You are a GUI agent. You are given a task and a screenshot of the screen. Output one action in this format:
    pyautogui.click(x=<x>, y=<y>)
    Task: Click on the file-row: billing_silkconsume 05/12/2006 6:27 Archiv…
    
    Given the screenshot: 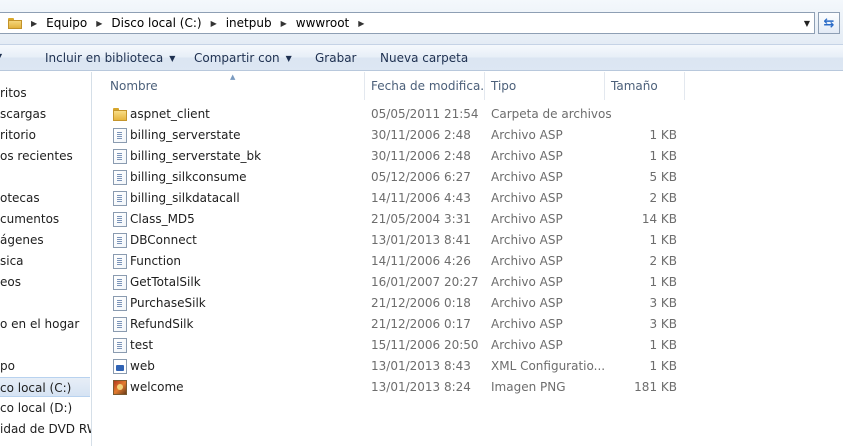 What is the action you would take?
    pyautogui.click(x=467, y=177)
    